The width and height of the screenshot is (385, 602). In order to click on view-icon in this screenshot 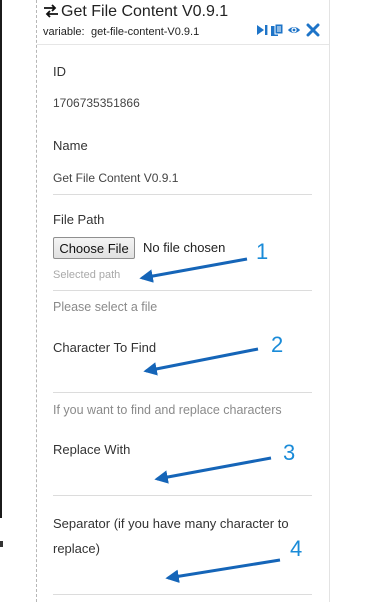, I will do `click(294, 30)`.